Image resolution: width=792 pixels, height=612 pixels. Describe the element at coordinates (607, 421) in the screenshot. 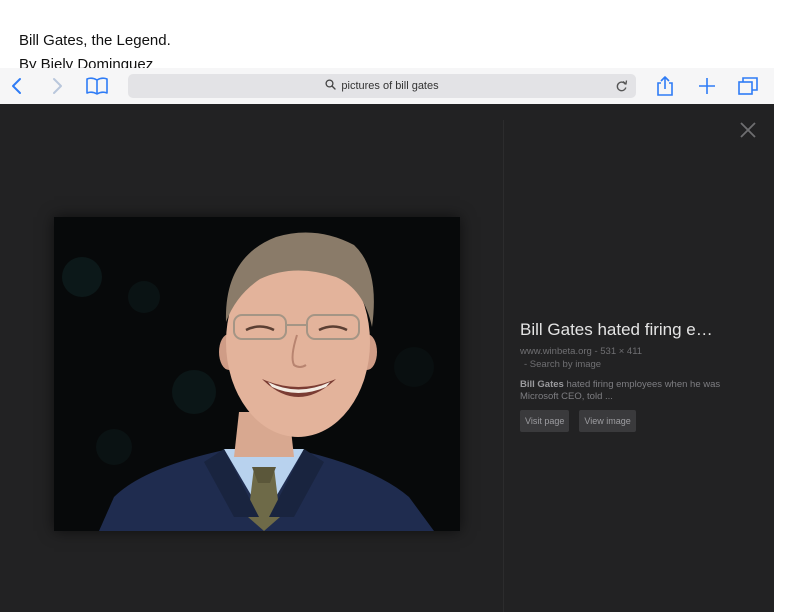

I see `view-image-button: View image` at that location.